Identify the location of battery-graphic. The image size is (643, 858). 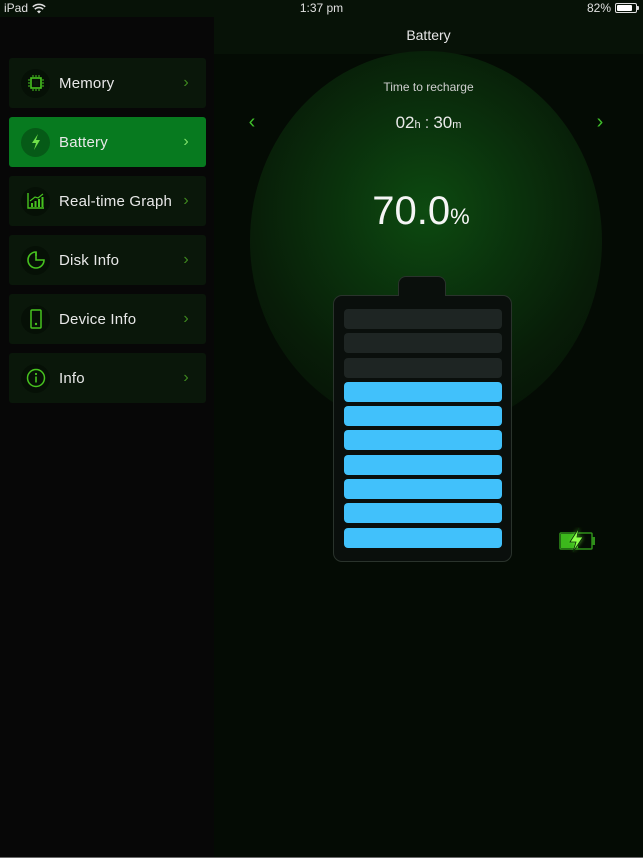
(422, 428).